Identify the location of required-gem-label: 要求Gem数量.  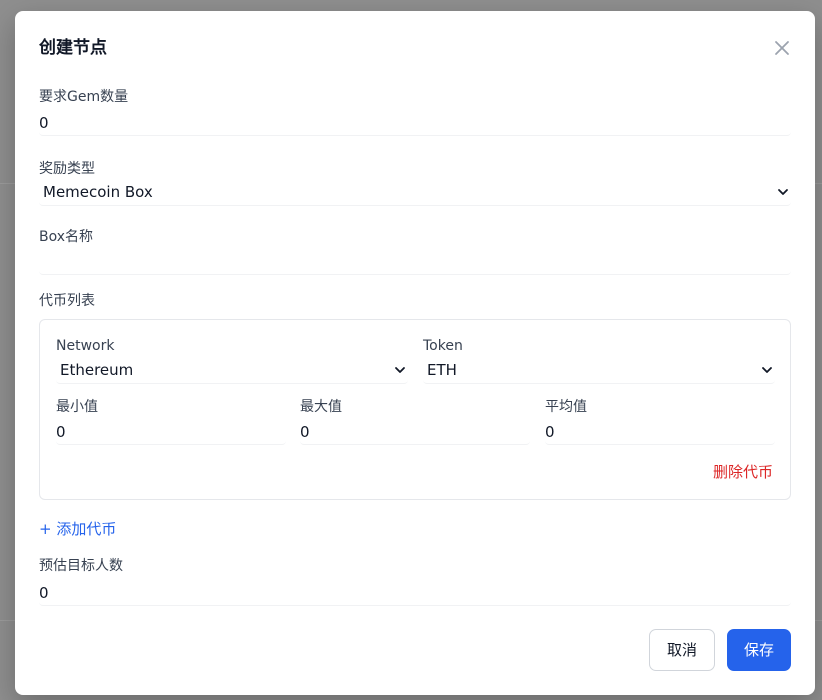
(84, 97).